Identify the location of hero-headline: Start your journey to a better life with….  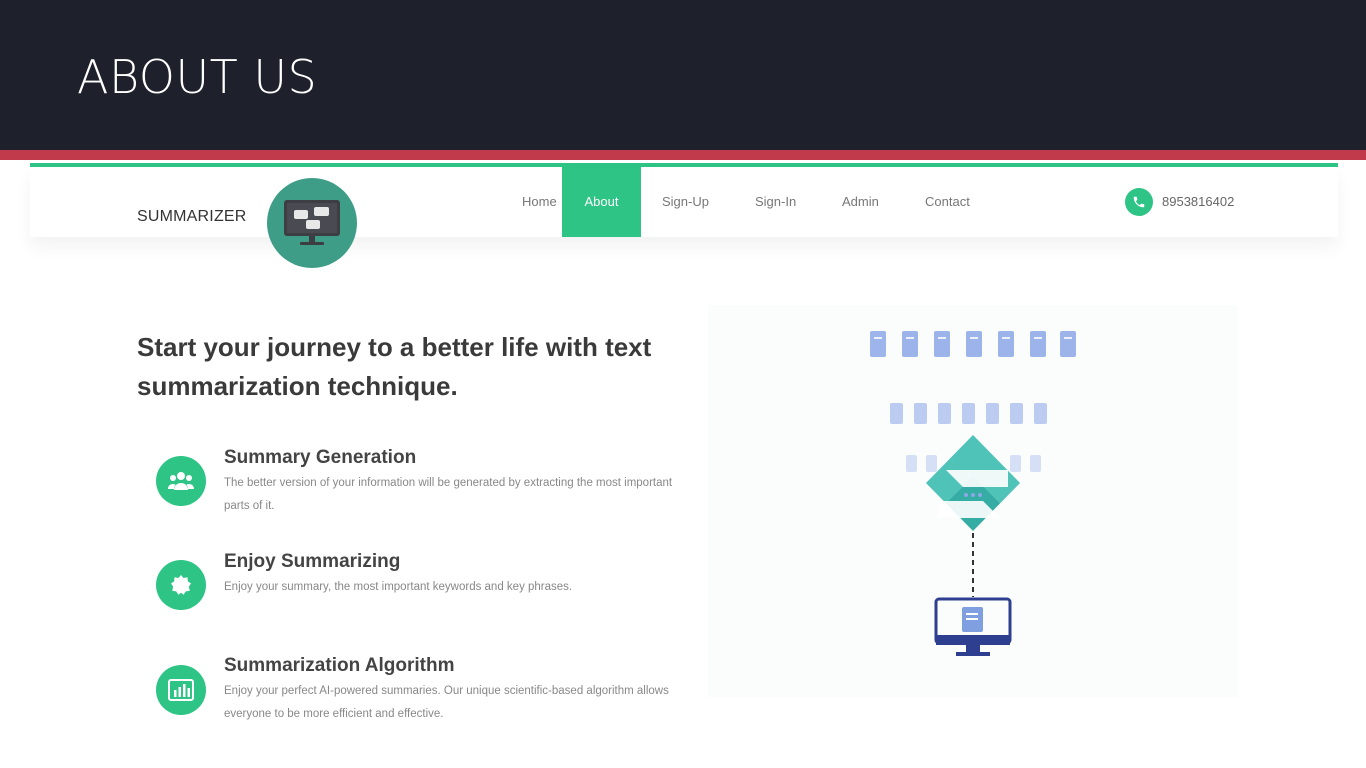
(394, 366).